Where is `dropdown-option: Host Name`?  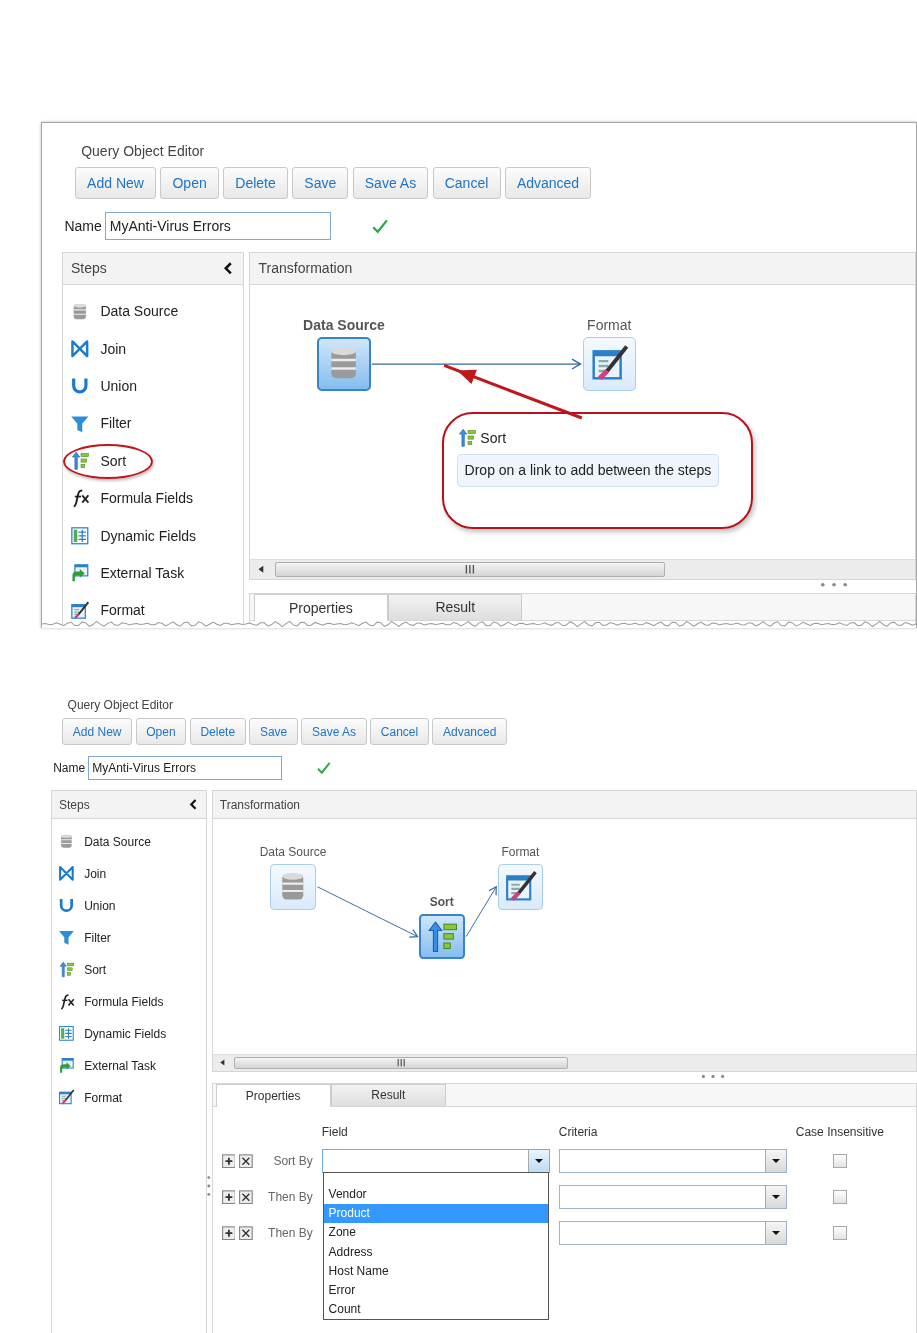 dropdown-option: Host Name is located at coordinates (435, 1271).